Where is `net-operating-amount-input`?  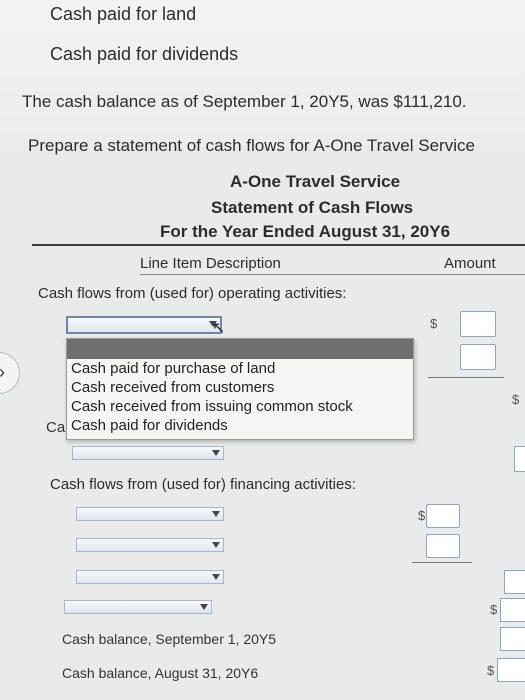
net-operating-amount-input is located at coordinates (519, 459).